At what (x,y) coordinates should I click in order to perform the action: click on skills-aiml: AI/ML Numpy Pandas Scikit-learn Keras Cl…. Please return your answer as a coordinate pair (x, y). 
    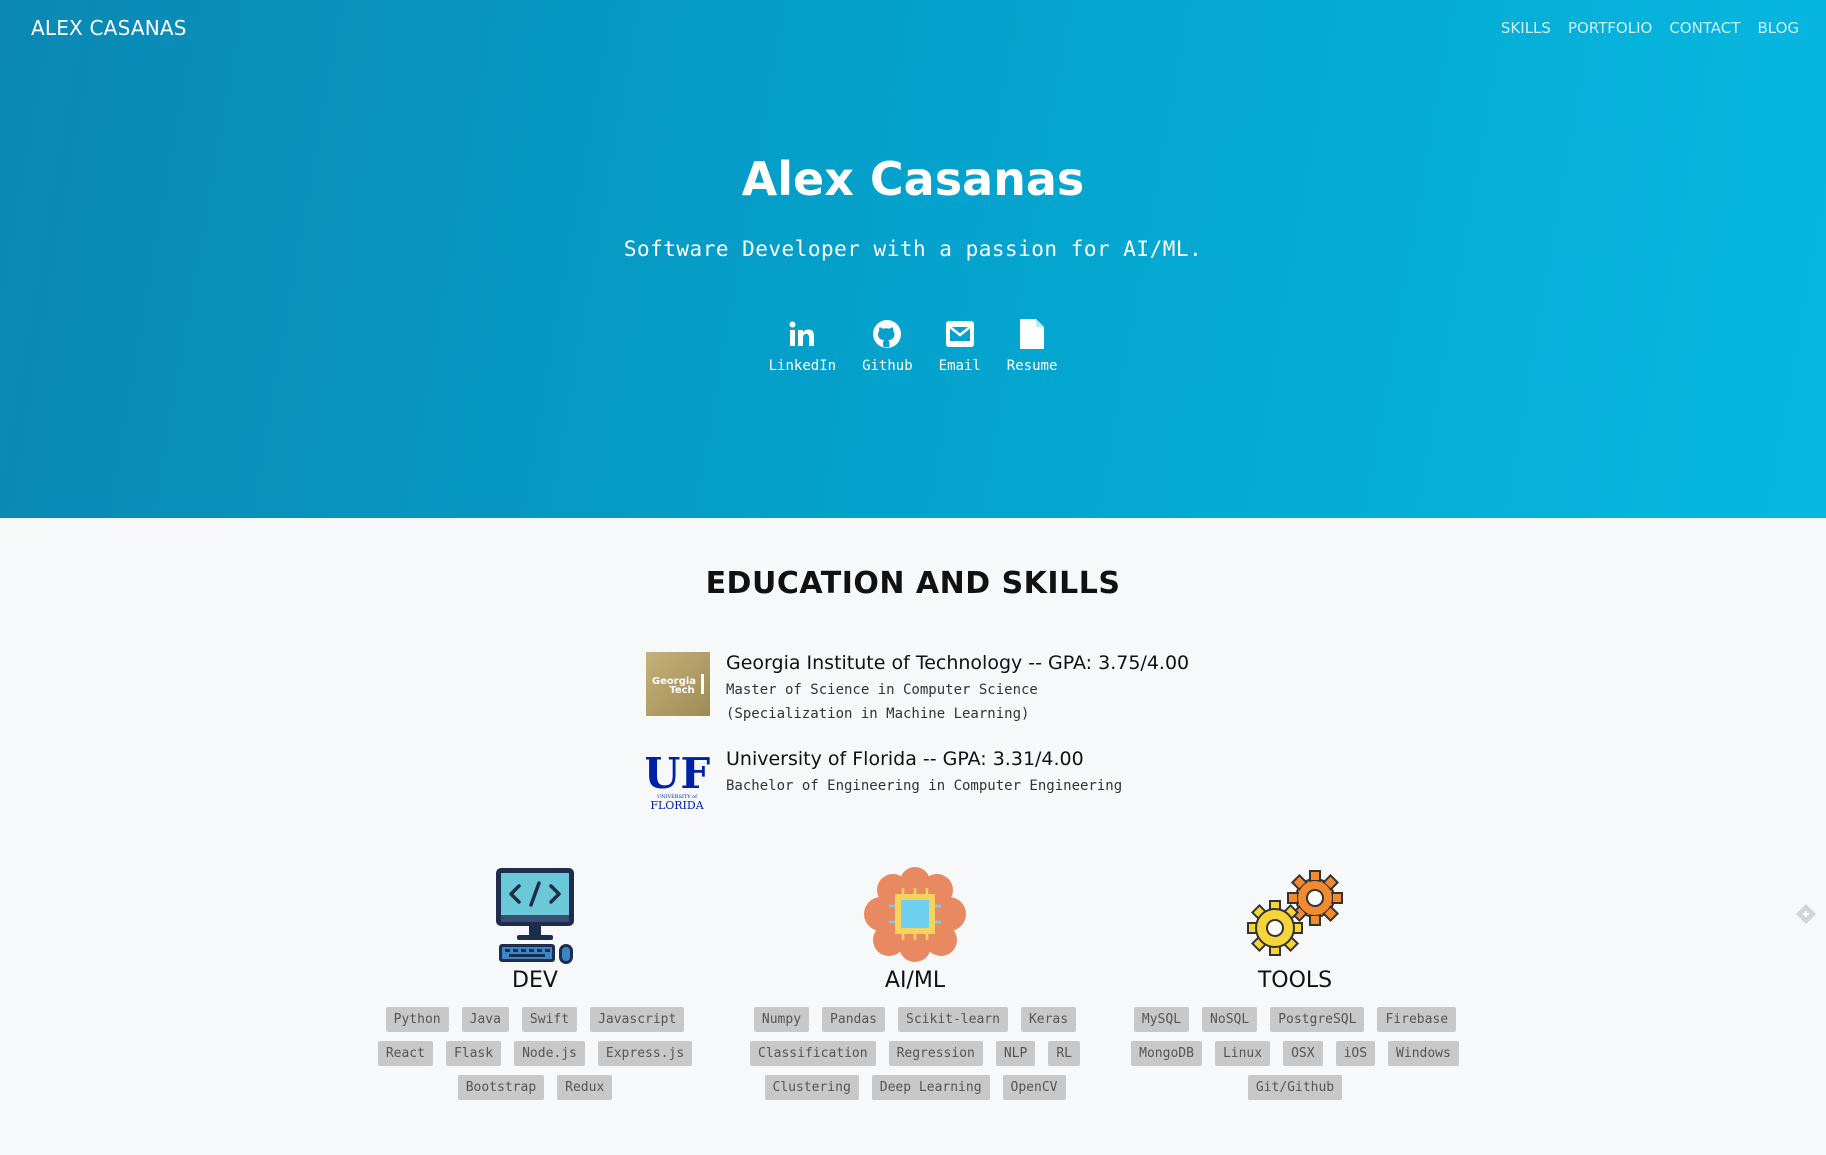
    Looking at the image, I should click on (915, 983).